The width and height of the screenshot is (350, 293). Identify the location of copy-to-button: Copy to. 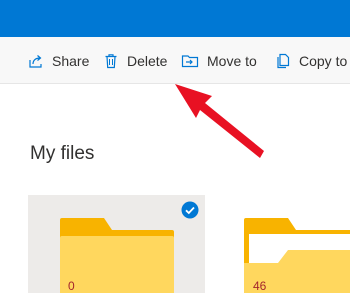
(311, 60).